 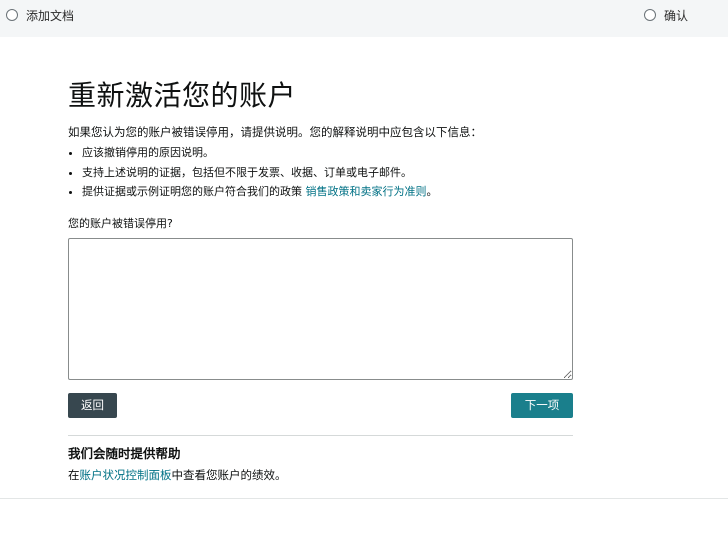 What do you see at coordinates (148, 152) in the screenshot?
I see `reason-text: 应该撤销停用的原因说明。` at bounding box center [148, 152].